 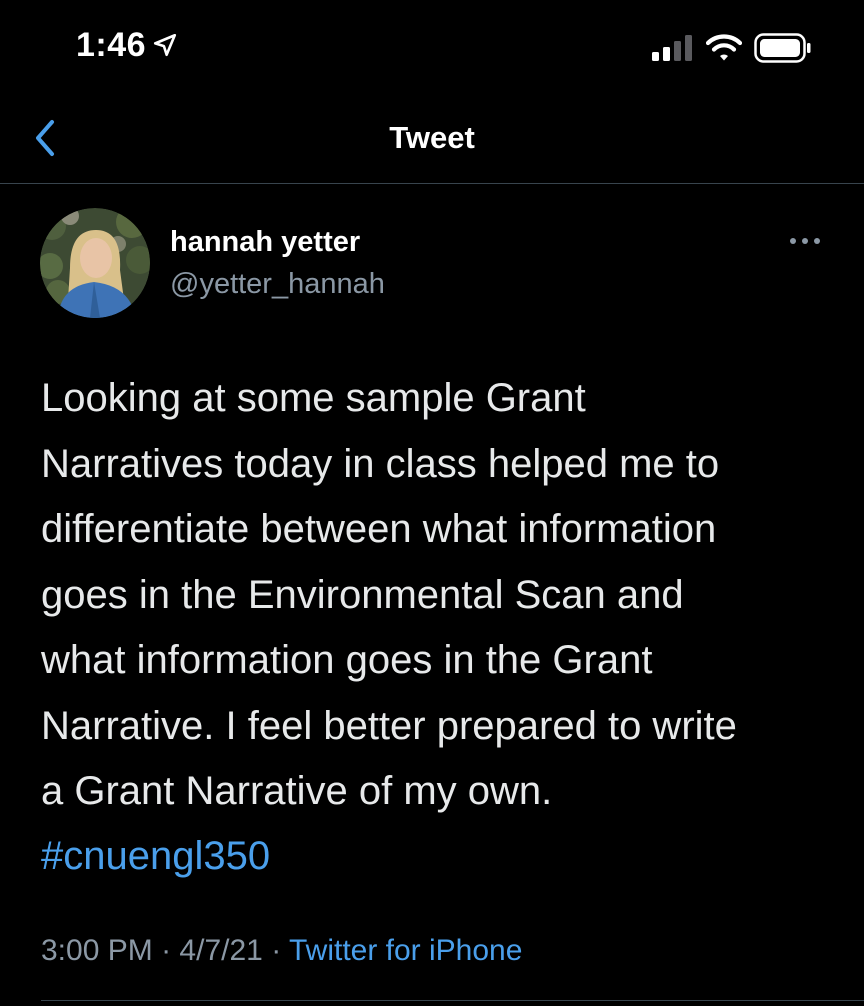 What do you see at coordinates (432, 50) in the screenshot?
I see `status-bar: 1:46` at bounding box center [432, 50].